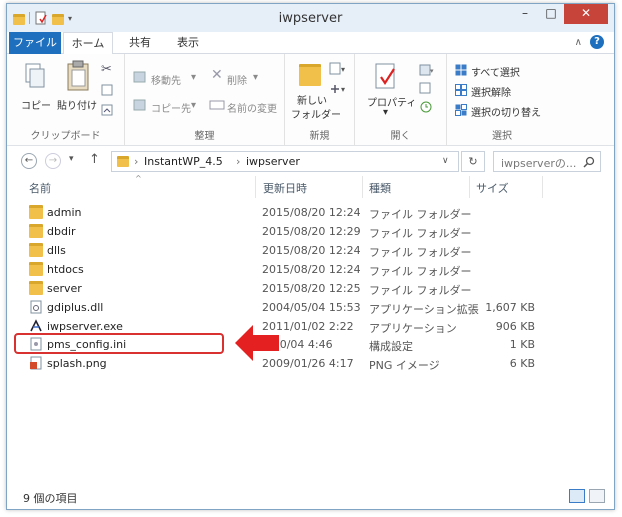  I want to click on tab-file: ファイル, so click(35, 43).